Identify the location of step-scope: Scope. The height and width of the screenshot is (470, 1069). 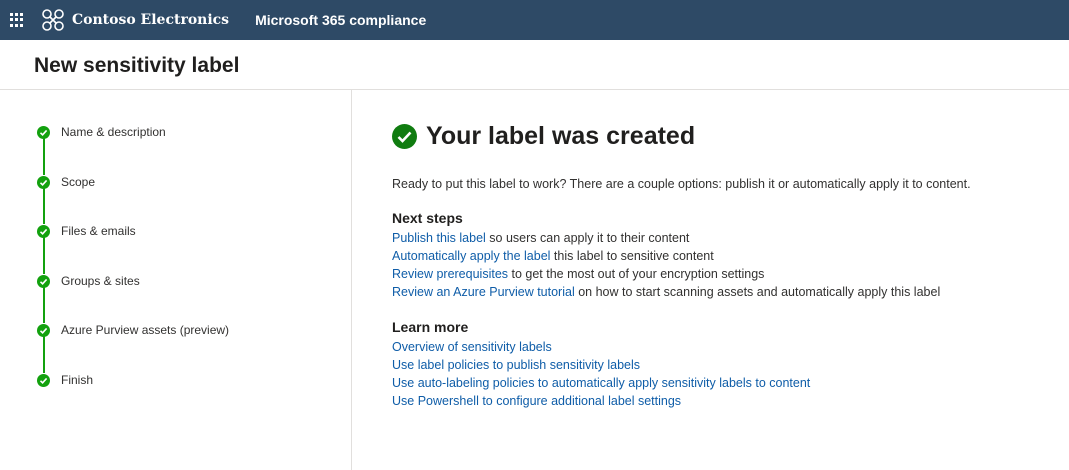
(66, 182).